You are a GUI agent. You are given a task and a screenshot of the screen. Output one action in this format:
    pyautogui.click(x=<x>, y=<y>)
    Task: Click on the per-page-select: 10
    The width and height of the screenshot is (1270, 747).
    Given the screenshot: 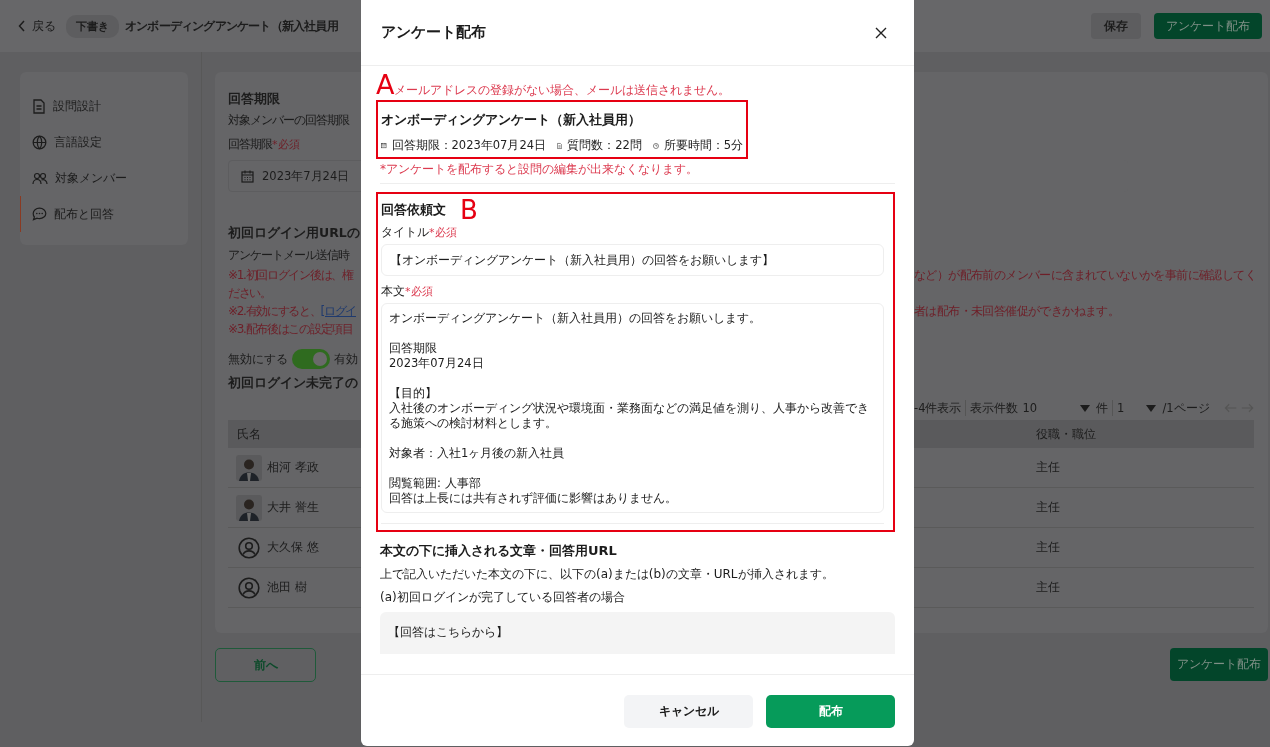 What is the action you would take?
    pyautogui.click(x=1057, y=408)
    